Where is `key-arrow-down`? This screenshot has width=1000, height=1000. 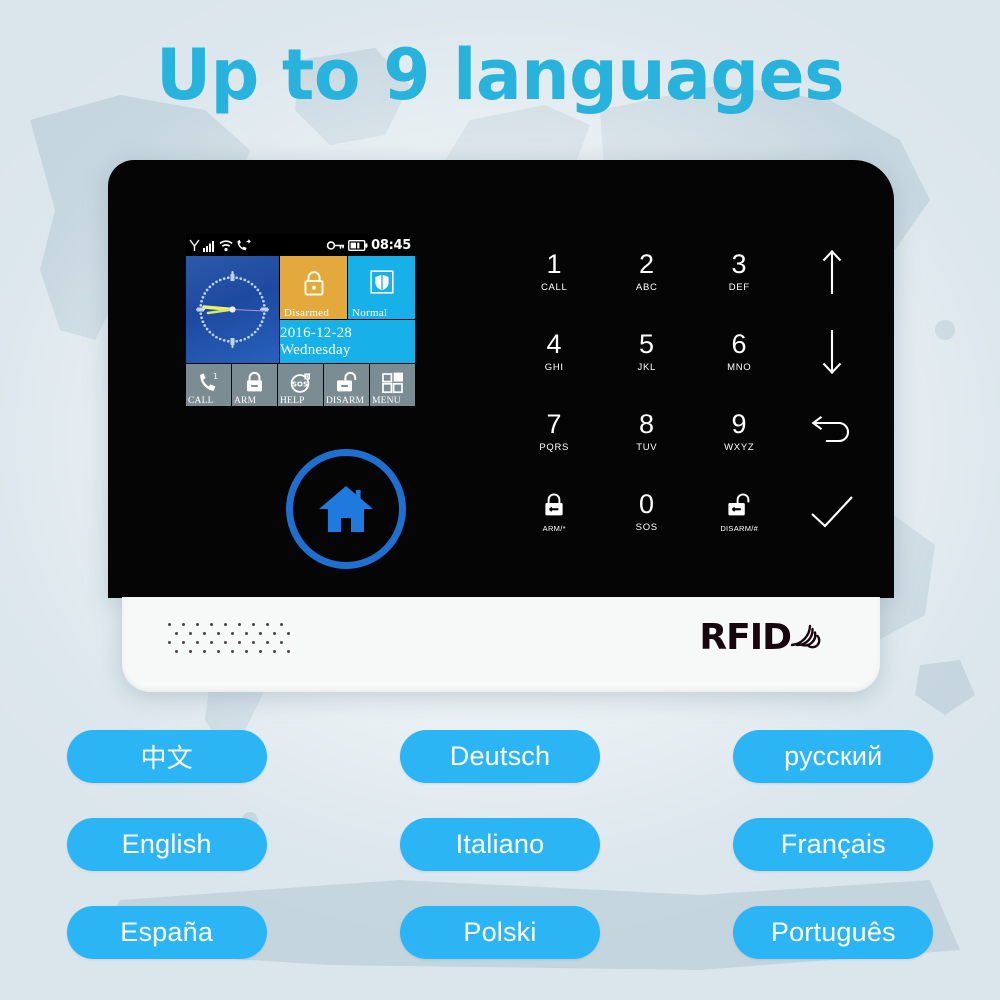 key-arrow-down is located at coordinates (832, 352).